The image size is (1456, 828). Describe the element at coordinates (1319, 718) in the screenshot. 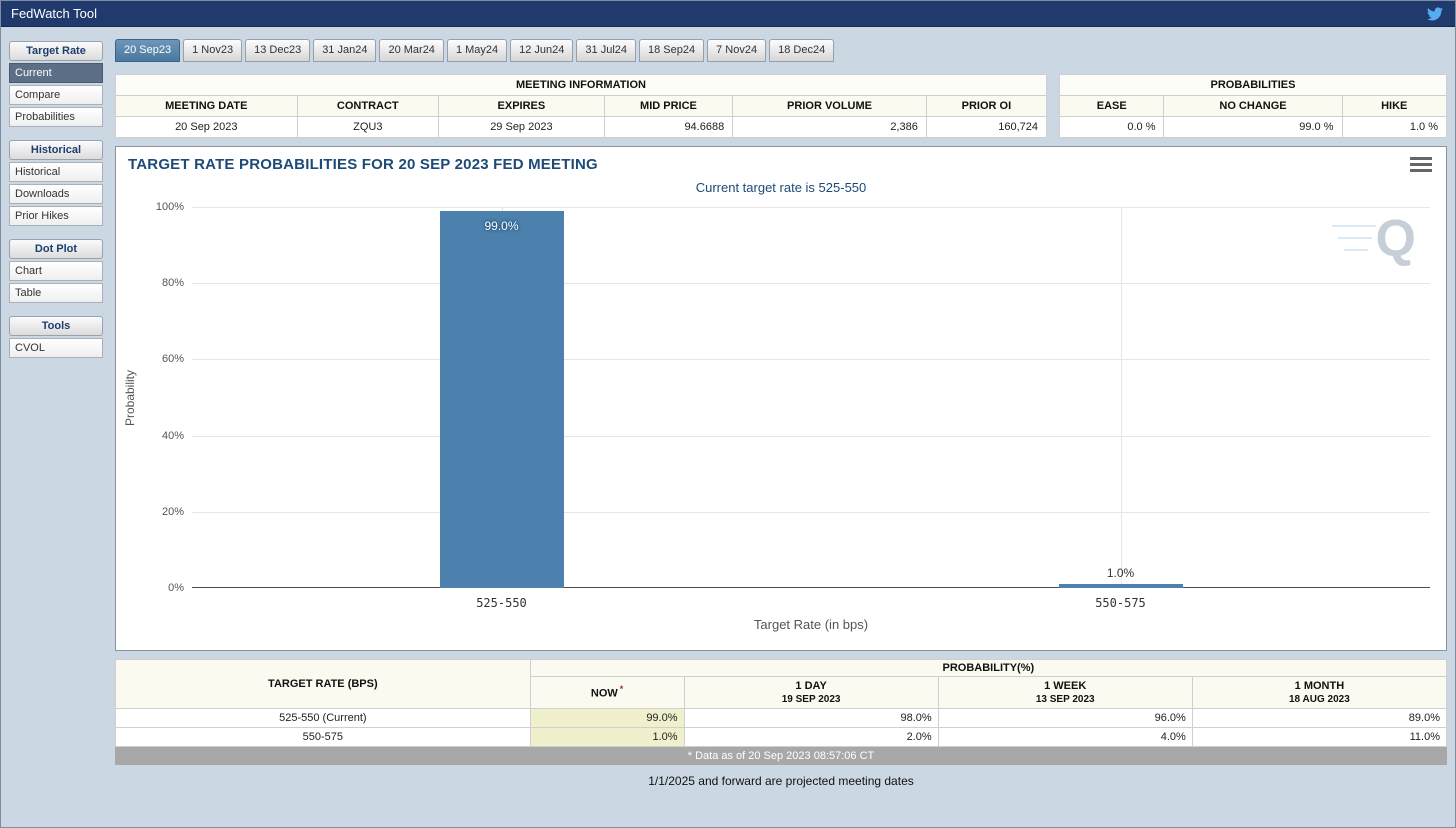

I see `row-525-550-1month: 89.0%` at that location.